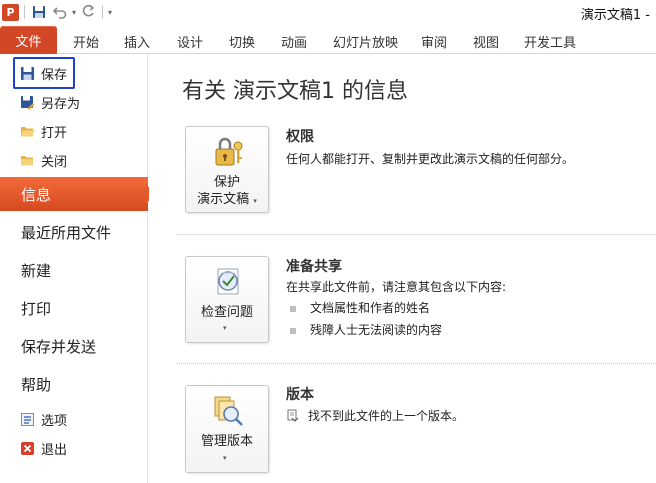 The width and height of the screenshot is (656, 483). What do you see at coordinates (227, 429) in the screenshot?
I see `manage-versions-button: 管理版本 ▾` at bounding box center [227, 429].